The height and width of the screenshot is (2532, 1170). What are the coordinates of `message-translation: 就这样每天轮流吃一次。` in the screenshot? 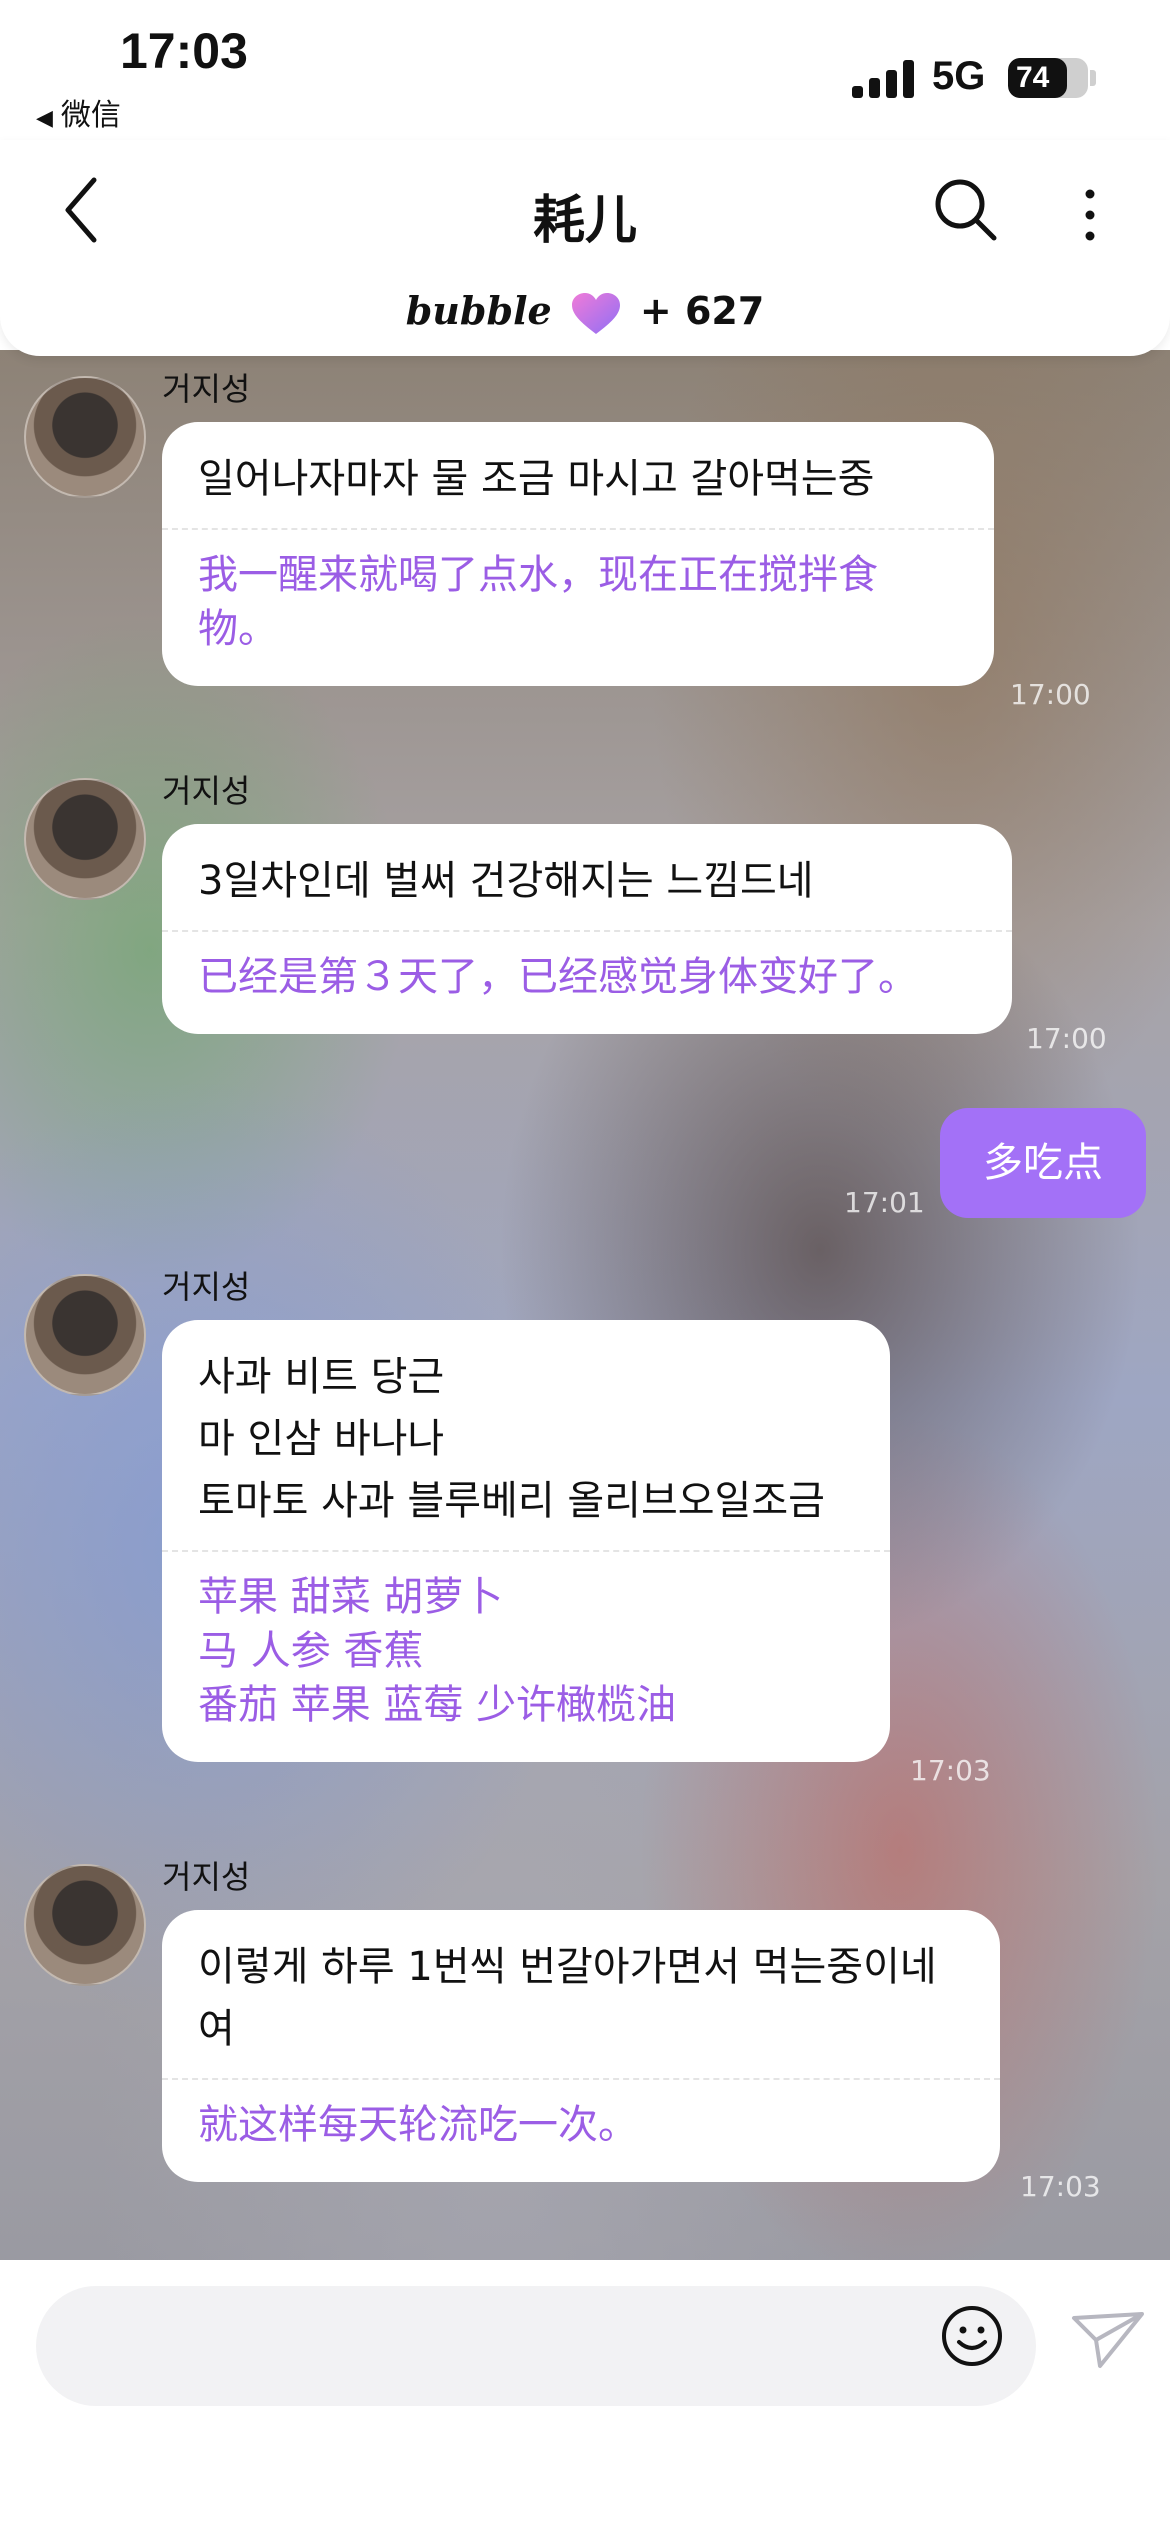 It's located at (418, 2125).